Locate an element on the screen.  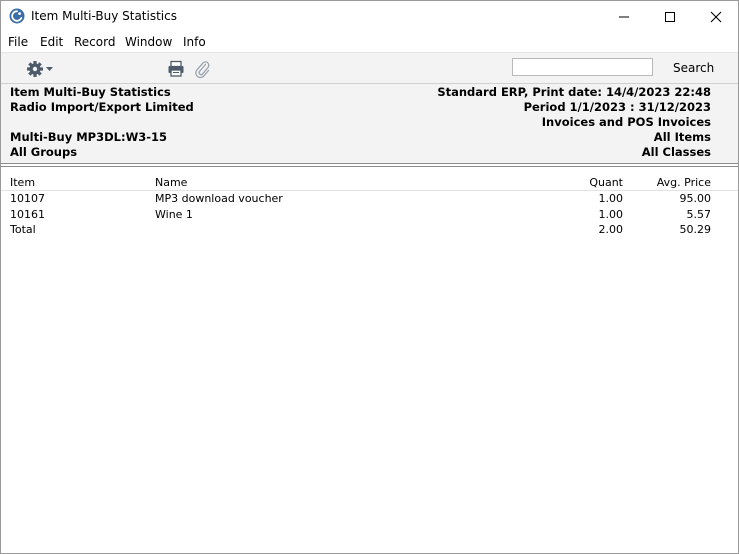
multi-buy-code: Multi-Buy MP3DL:W3-15 is located at coordinates (89, 137).